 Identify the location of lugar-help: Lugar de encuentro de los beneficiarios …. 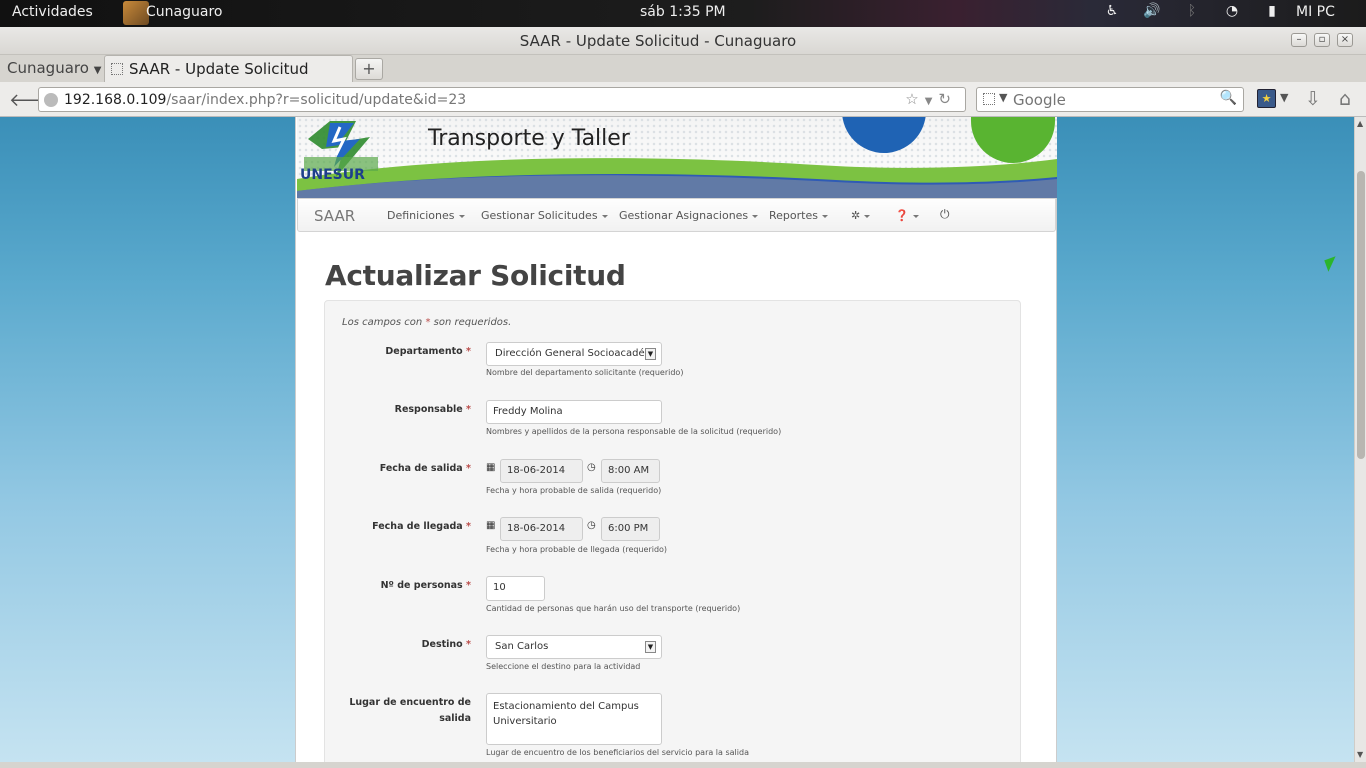
(617, 752).